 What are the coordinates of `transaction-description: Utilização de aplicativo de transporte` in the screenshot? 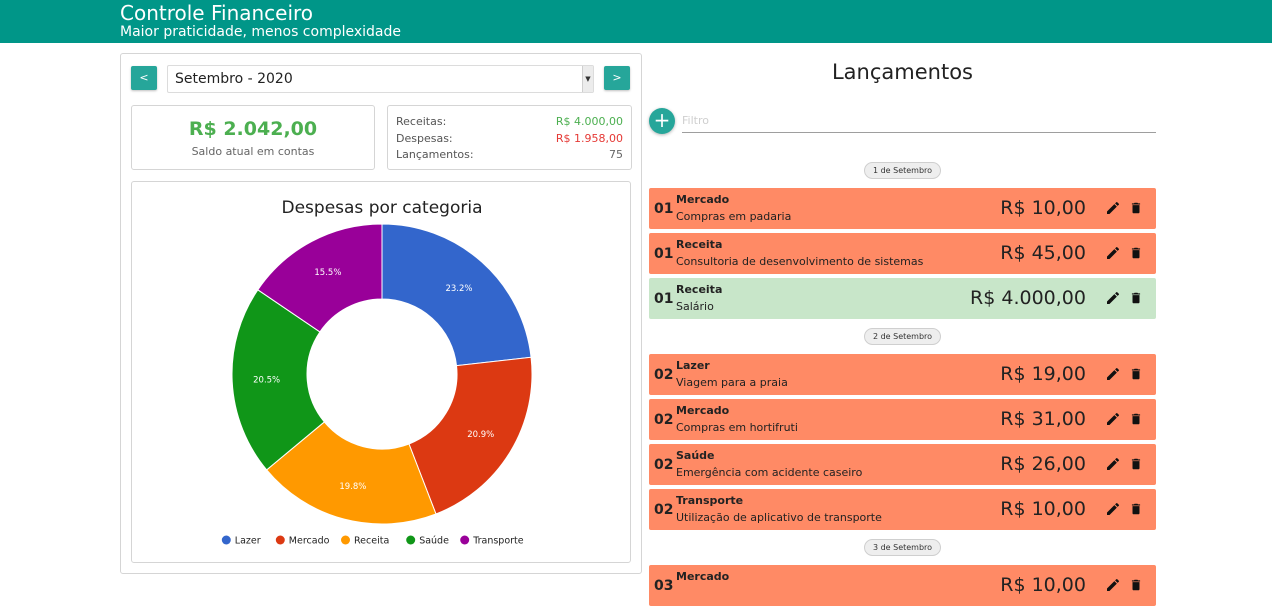 It's located at (779, 517).